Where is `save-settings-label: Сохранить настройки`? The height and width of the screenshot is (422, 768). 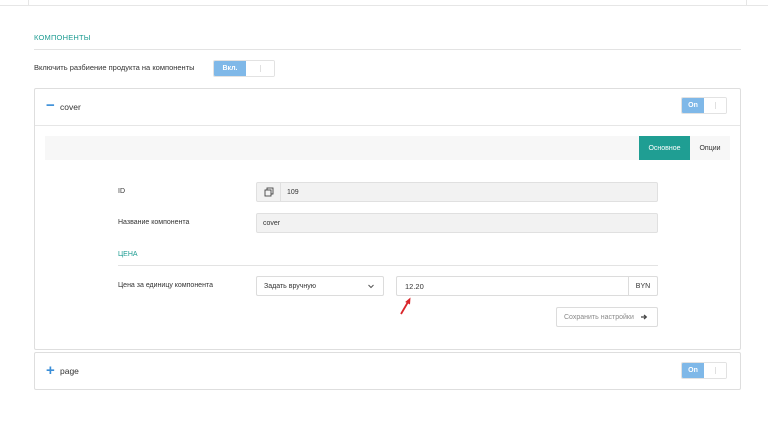 save-settings-label: Сохранить настройки is located at coordinates (599, 317).